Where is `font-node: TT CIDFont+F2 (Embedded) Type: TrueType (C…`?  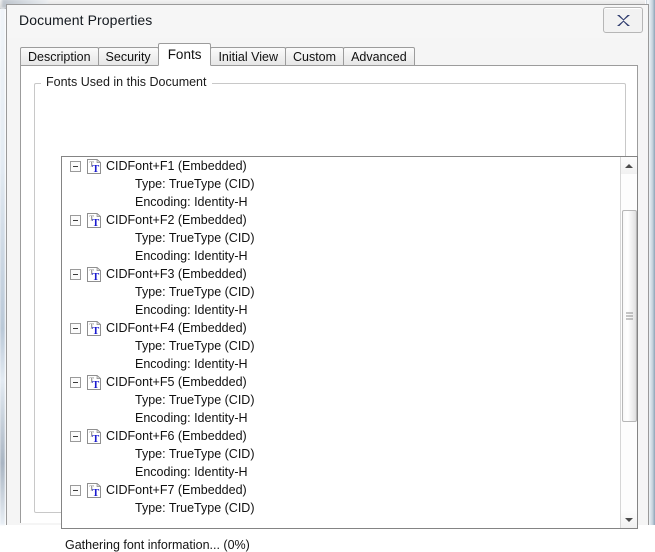
font-node: TT CIDFont+F2 (Embedded) Type: TrueType (C… is located at coordinates (341, 238).